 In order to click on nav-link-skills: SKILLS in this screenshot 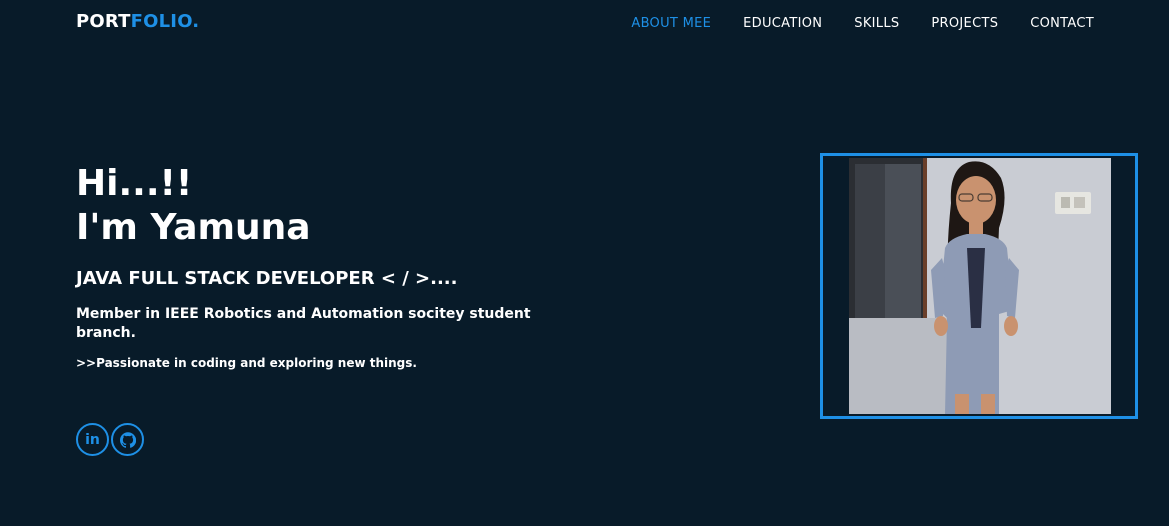, I will do `click(876, 23)`.